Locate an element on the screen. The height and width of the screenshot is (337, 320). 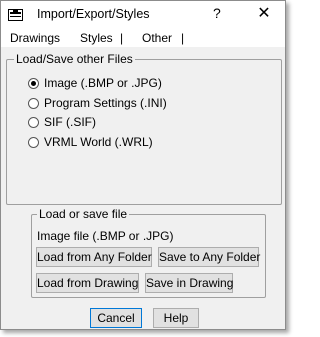
radio-image: Image (.BMP or .JPG) is located at coordinates (95, 83).